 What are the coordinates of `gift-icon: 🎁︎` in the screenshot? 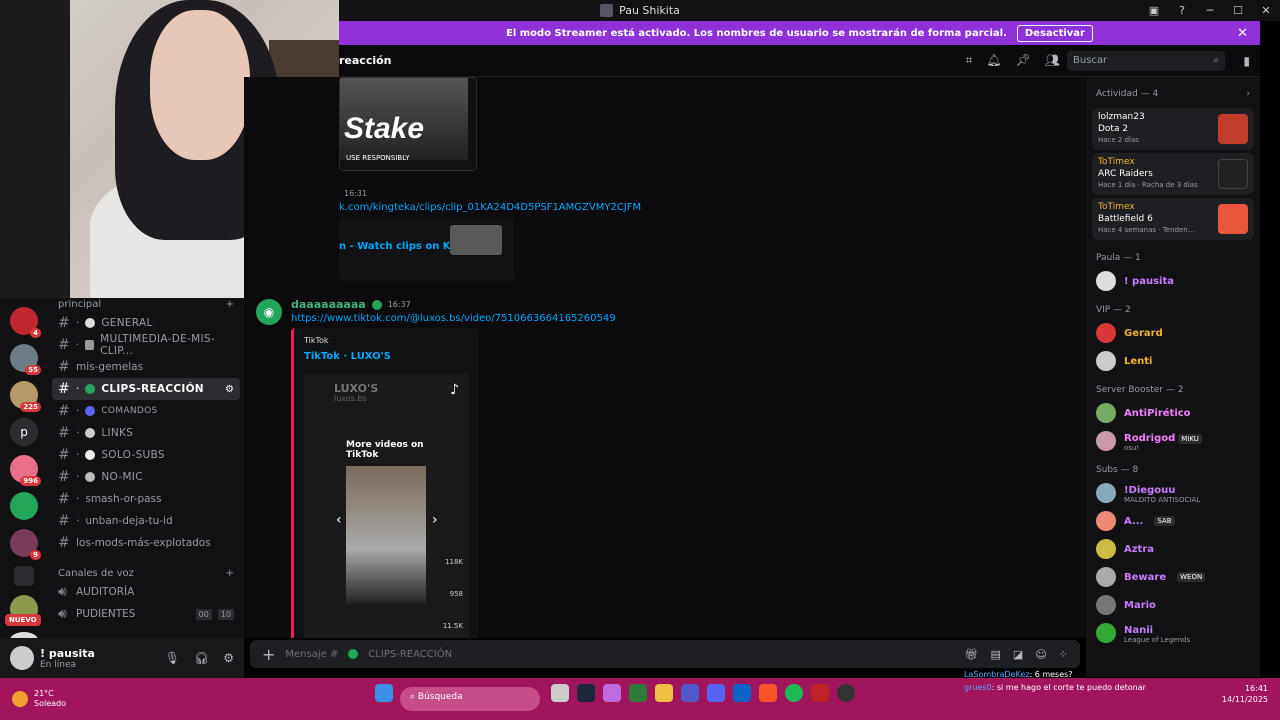 It's located at (972, 654).